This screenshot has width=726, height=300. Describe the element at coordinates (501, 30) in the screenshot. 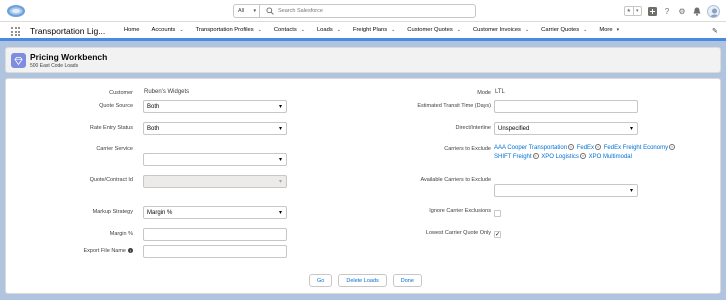

I see `nav-item-customer-invoices: Customer Invoices ⌄` at that location.